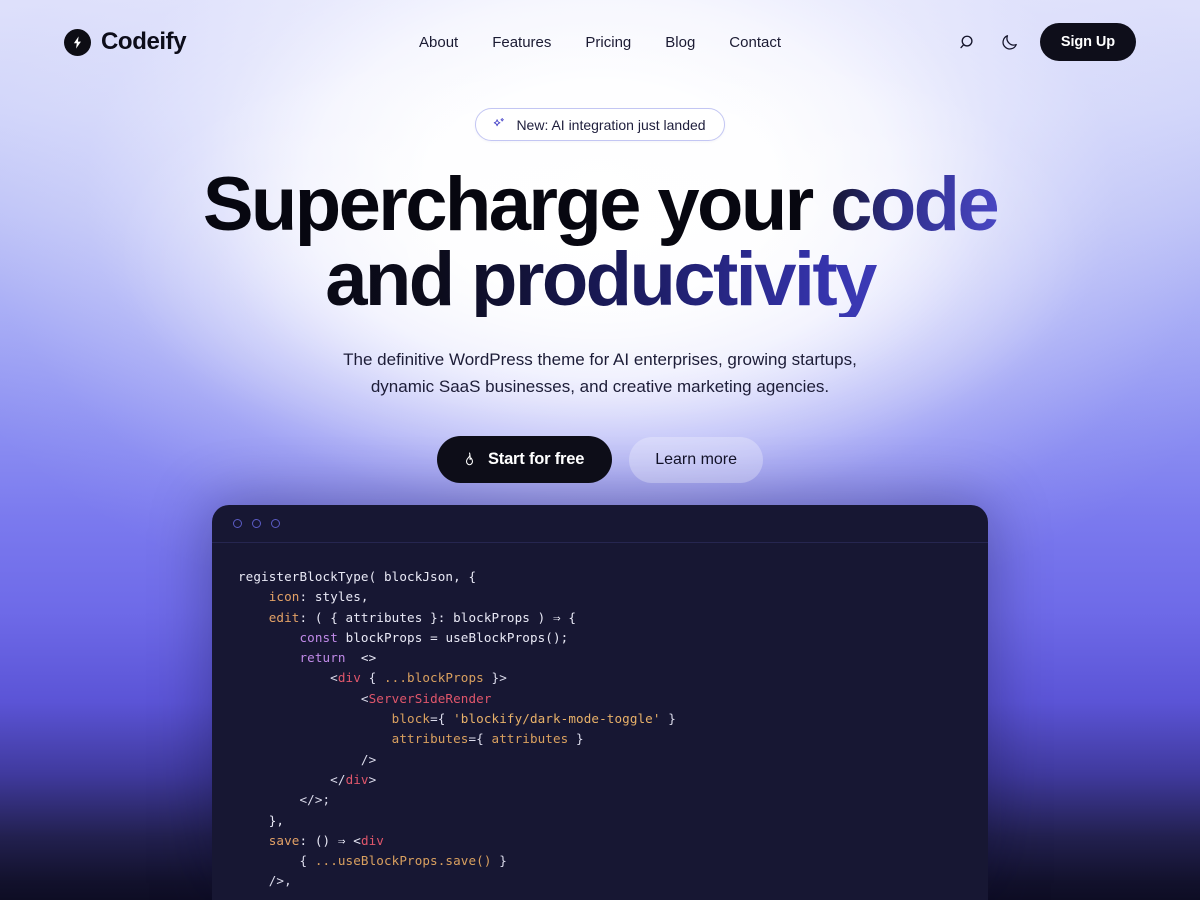 The height and width of the screenshot is (900, 1200). I want to click on headline-accent: code, so click(915, 204).